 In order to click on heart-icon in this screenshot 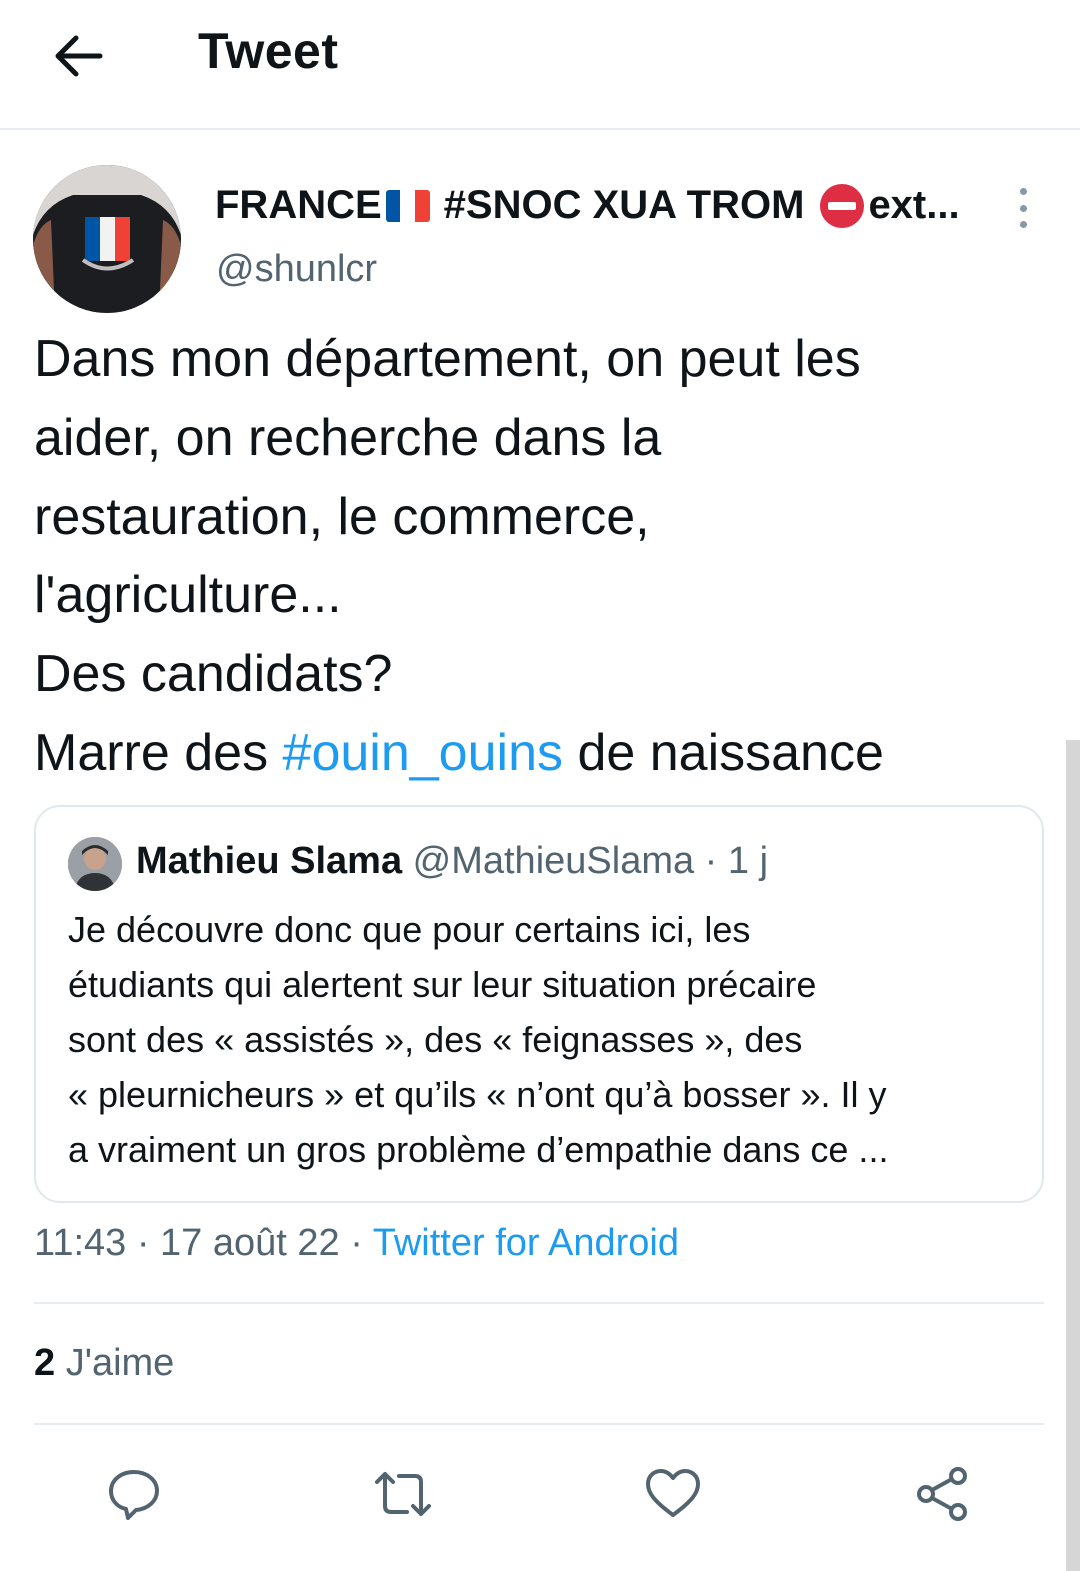, I will do `click(673, 1493)`.